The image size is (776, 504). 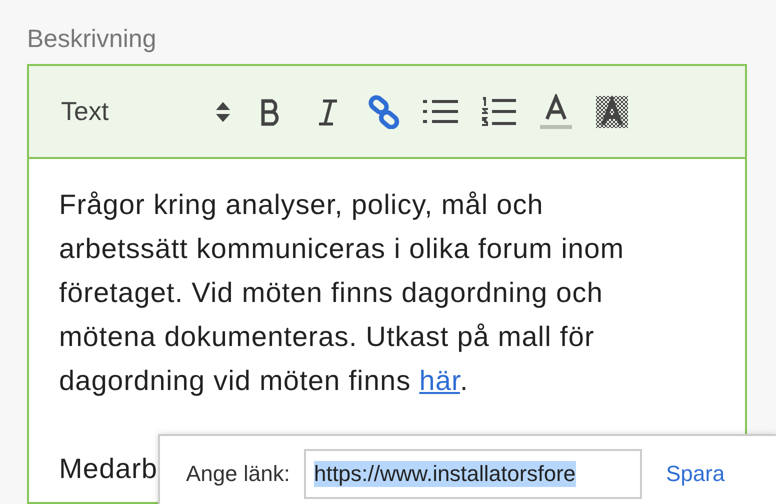 What do you see at coordinates (108, 469) in the screenshot?
I see `paragraph: Medarb` at bounding box center [108, 469].